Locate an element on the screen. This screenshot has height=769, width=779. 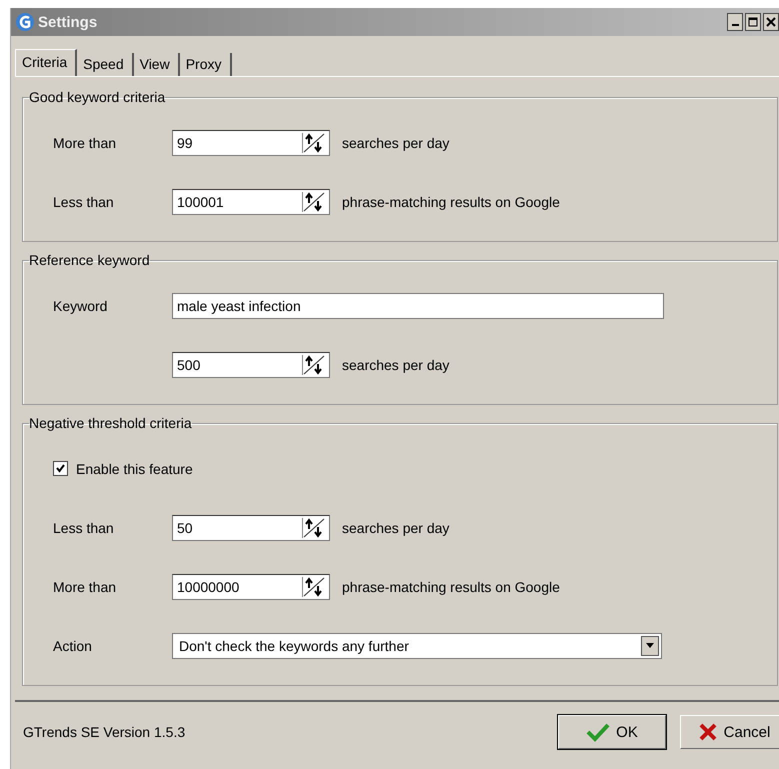
app-logo-icon is located at coordinates (25, 22).